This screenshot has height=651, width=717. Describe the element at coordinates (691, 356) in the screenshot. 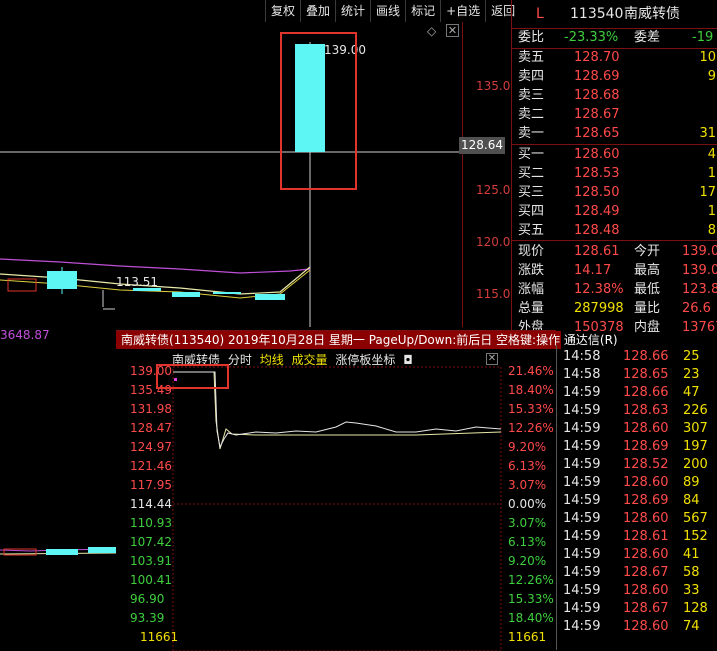

I see `tick-volume: 25` at that location.